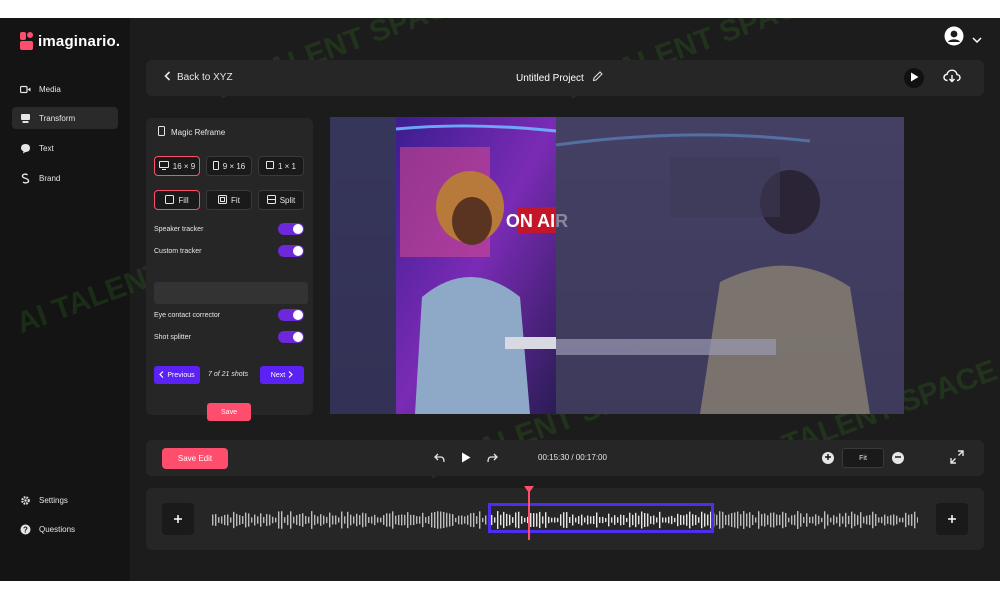 The width and height of the screenshot is (1000, 600). Describe the element at coordinates (278, 375) in the screenshot. I see `next-label: Next` at that location.